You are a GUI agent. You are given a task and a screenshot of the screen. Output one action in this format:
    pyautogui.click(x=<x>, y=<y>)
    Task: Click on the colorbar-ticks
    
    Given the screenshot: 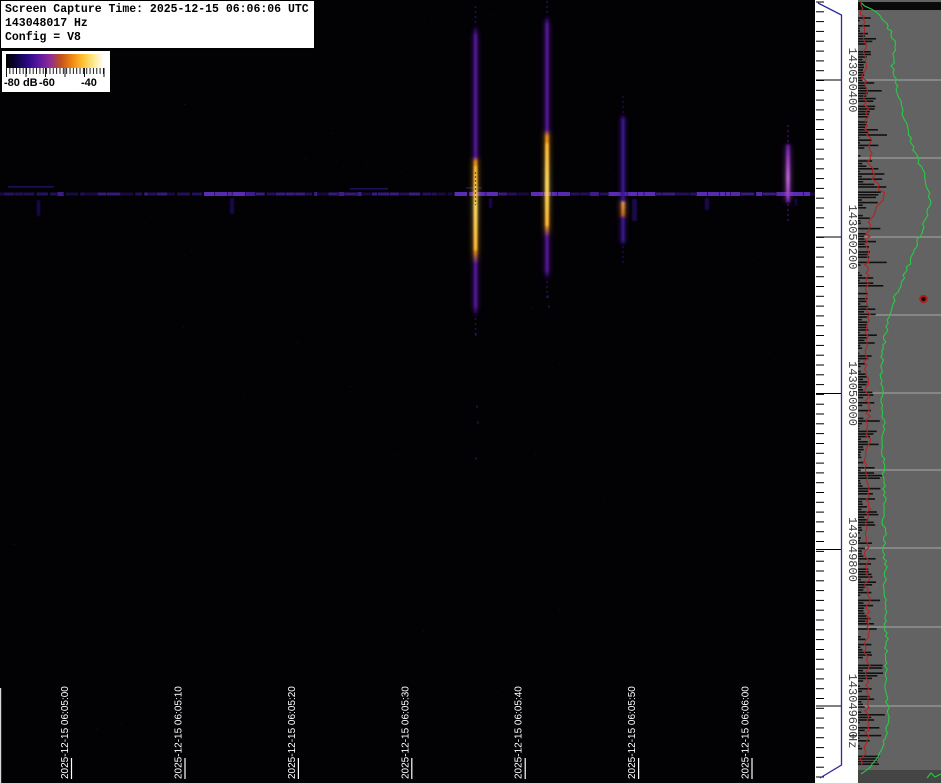 What is the action you would take?
    pyautogui.click(x=55, y=72)
    